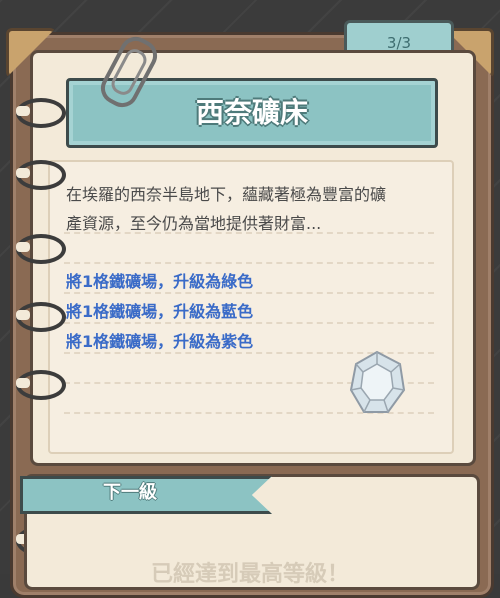 This screenshot has width=500, height=598. What do you see at coordinates (160, 341) in the screenshot?
I see `upgrade-option-purple: 將1格鐵礦場，升級為紫色` at bounding box center [160, 341].